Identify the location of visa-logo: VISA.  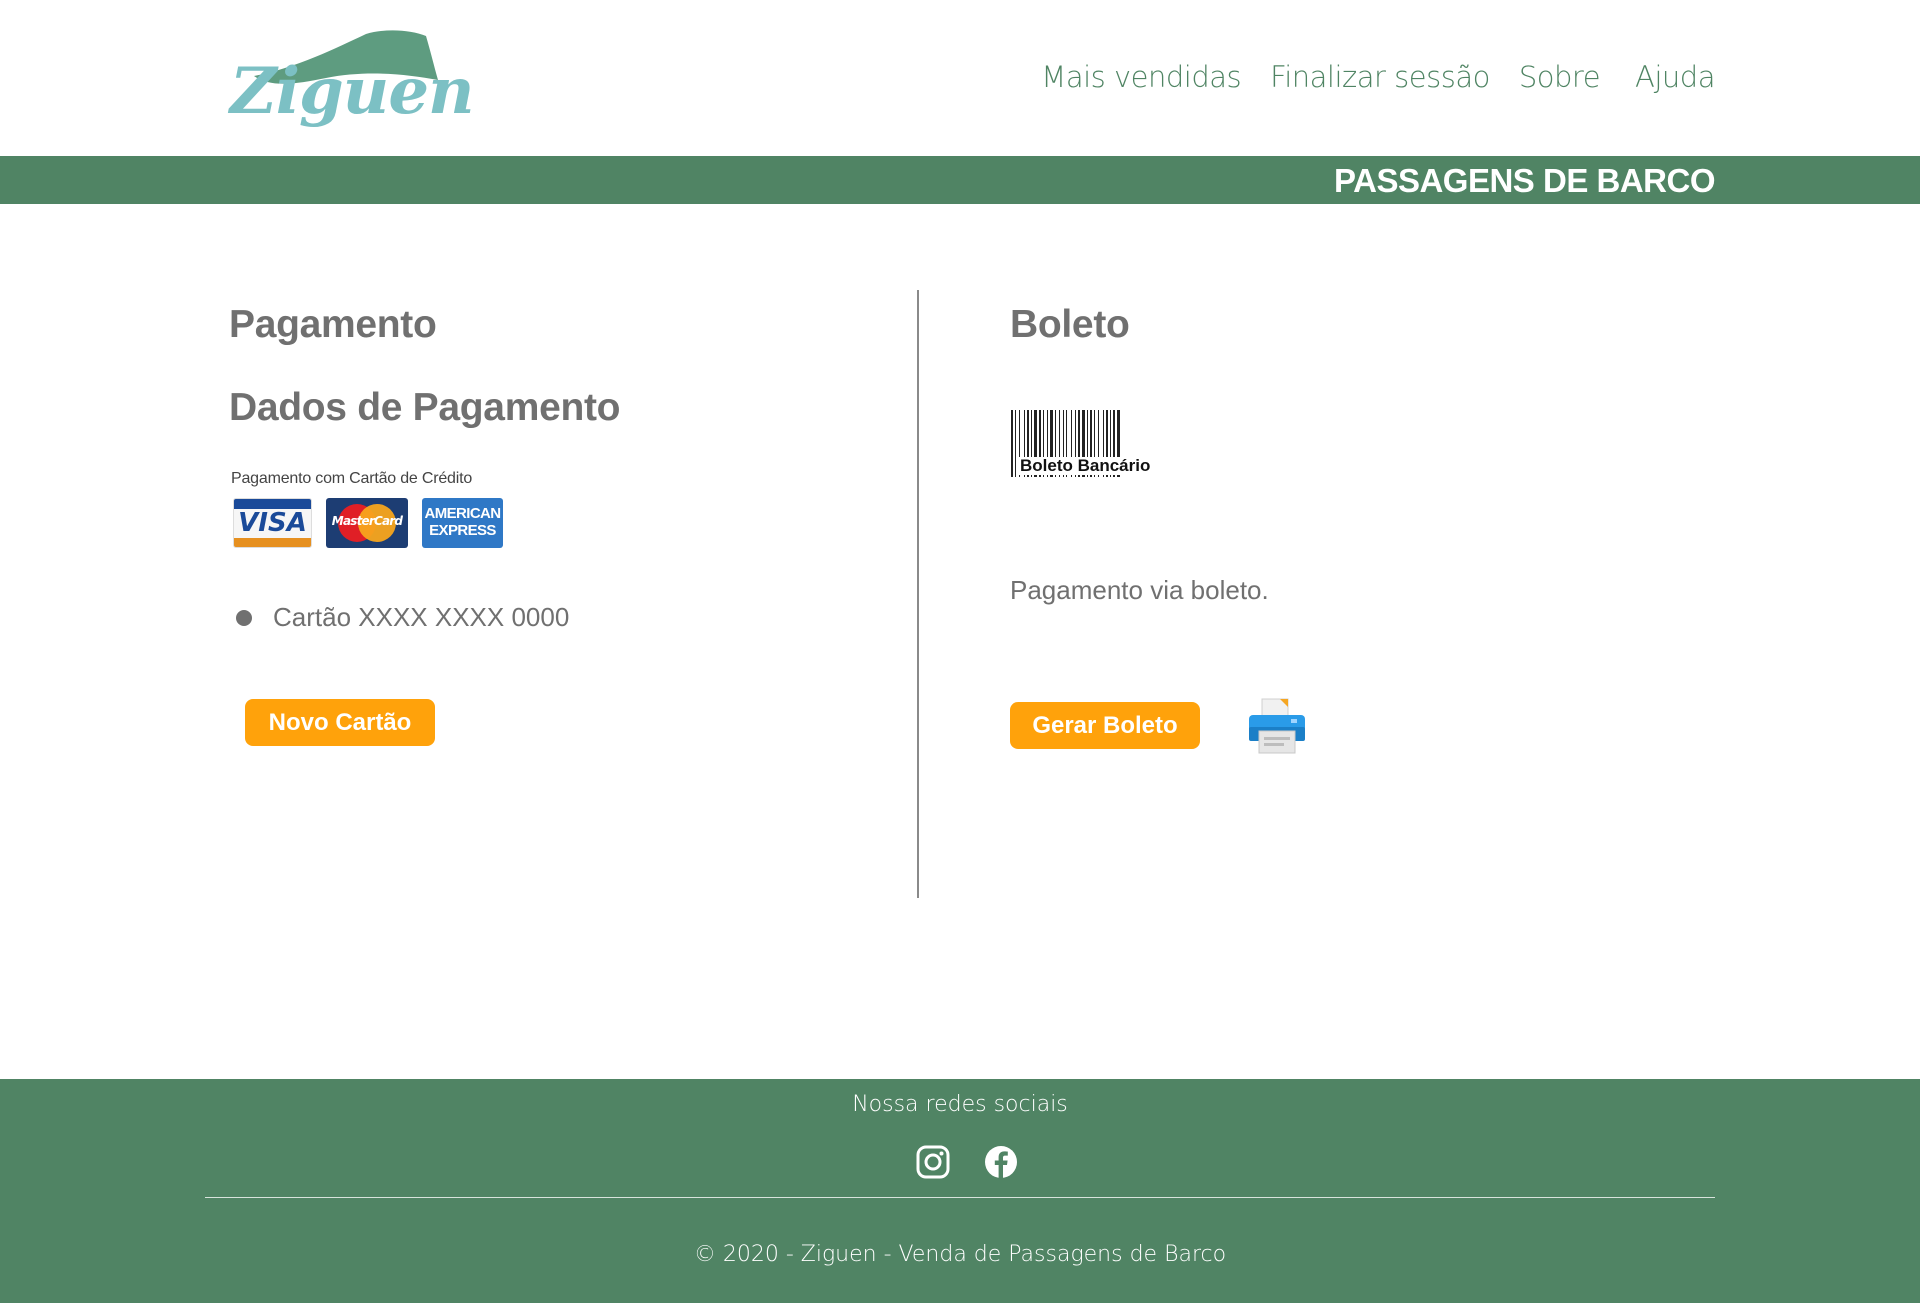
(272, 523).